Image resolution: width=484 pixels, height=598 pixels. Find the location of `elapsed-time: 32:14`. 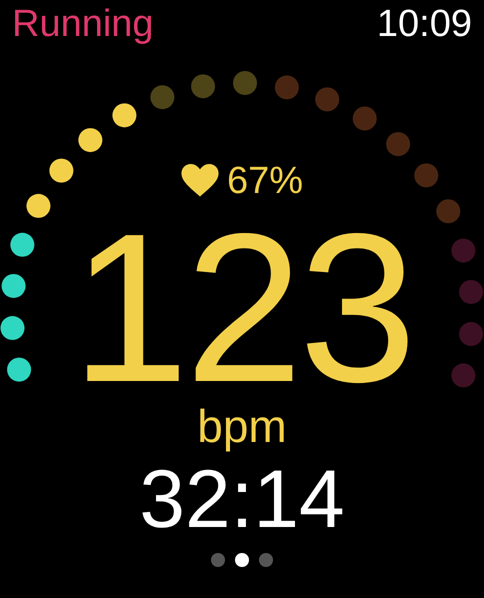

elapsed-time: 32:14 is located at coordinates (242, 500).